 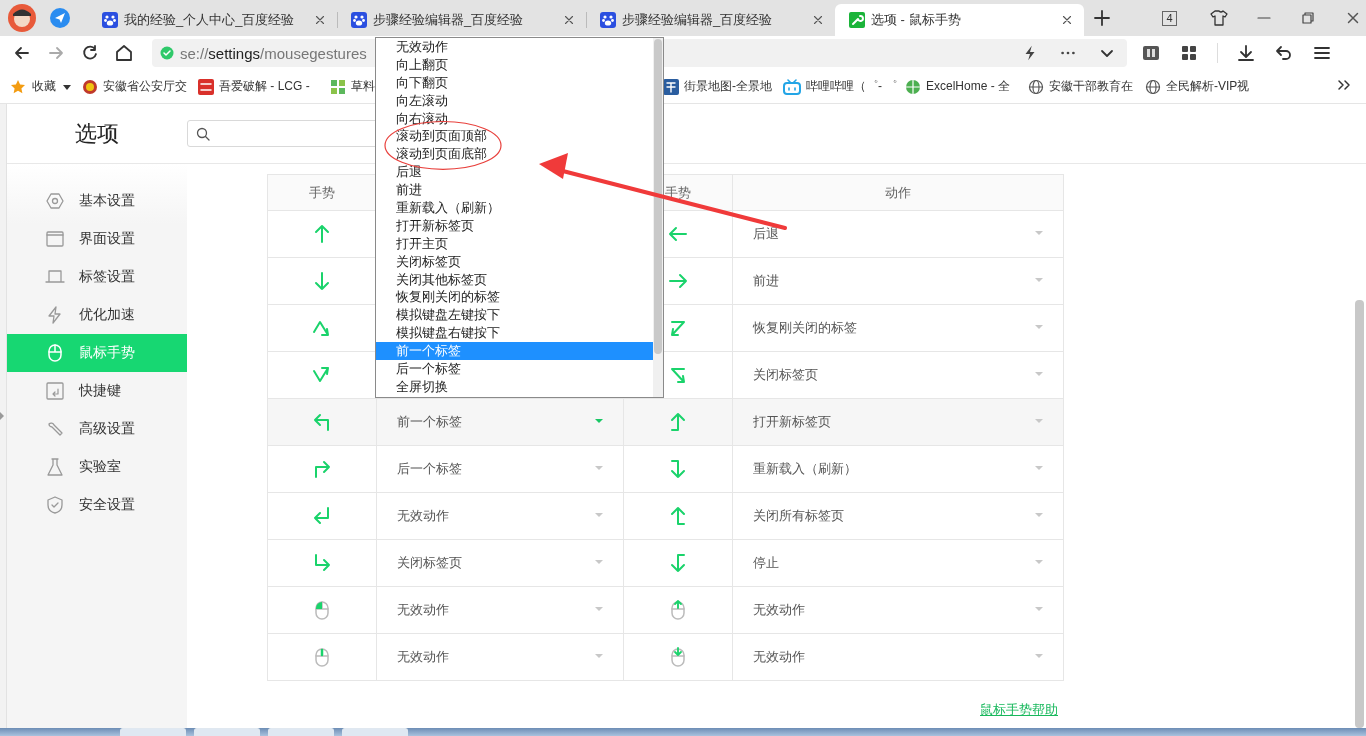 I want to click on column-header: 手势, so click(x=322, y=192).